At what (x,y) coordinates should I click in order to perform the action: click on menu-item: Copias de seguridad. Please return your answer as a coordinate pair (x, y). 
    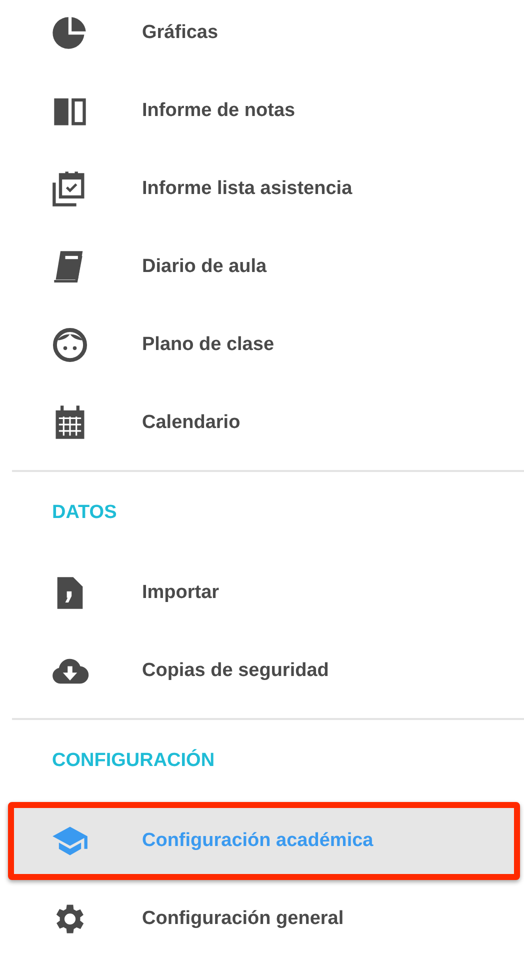
    Looking at the image, I should click on (262, 671).